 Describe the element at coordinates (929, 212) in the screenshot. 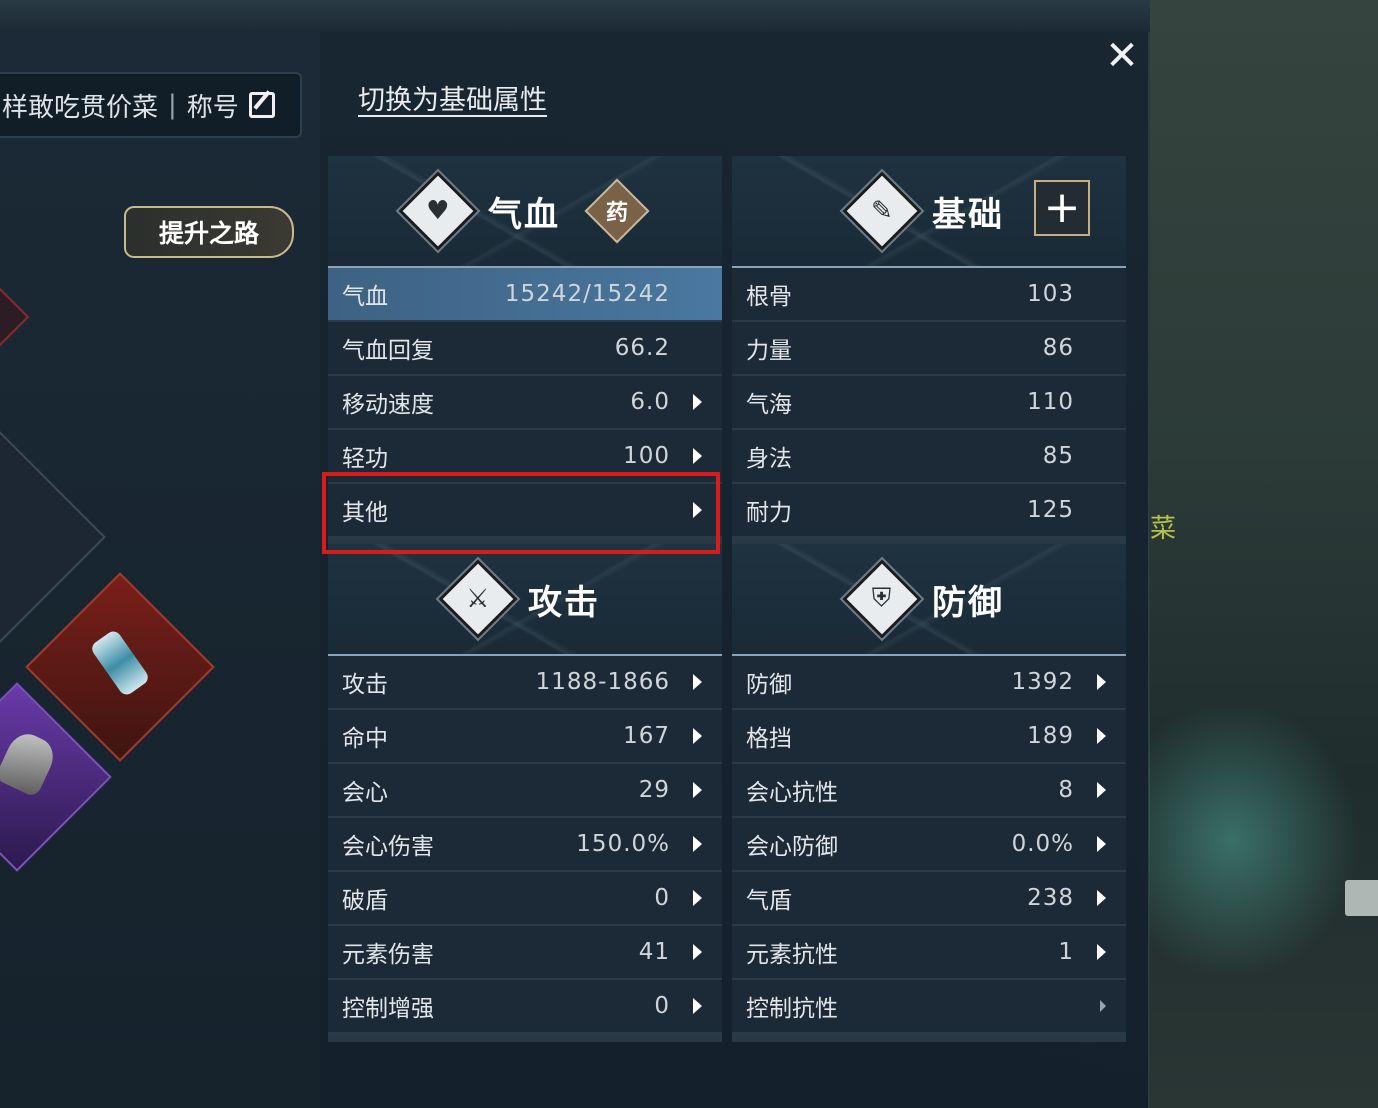

I see `basic-section-header: ✎ 基础 +` at that location.